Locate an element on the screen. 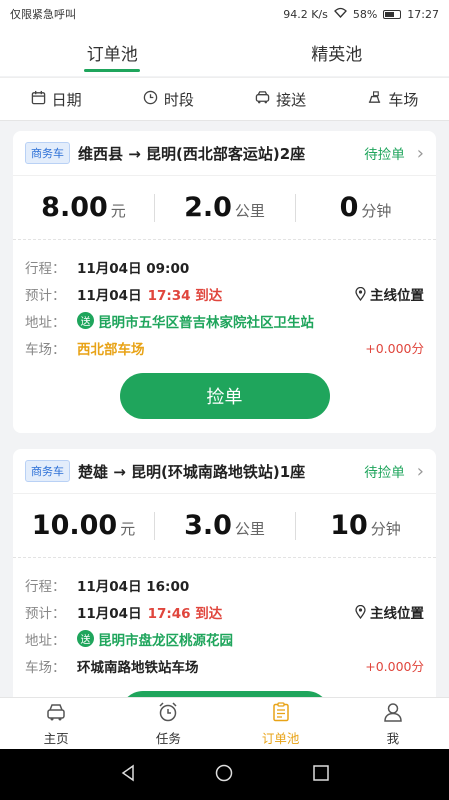  price-value: 10.00 is located at coordinates (74, 525).